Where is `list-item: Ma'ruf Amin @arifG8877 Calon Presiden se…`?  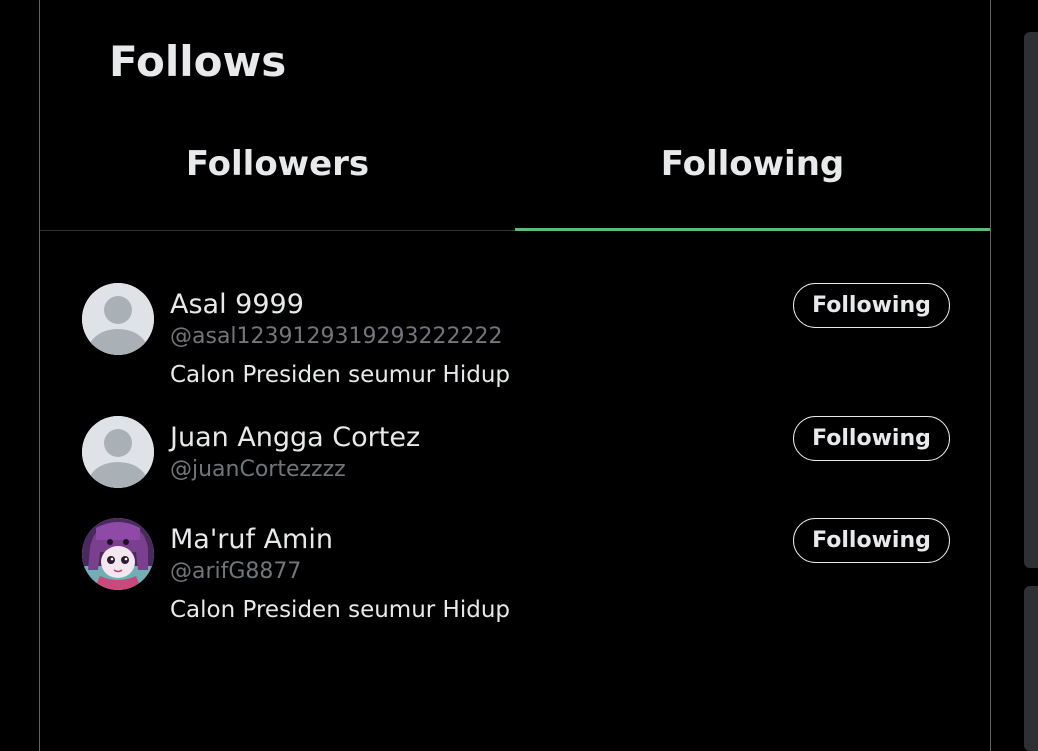 list-item: Ma'ruf Amin @arifG8877 Calon Presiden se… is located at coordinates (515, 573).